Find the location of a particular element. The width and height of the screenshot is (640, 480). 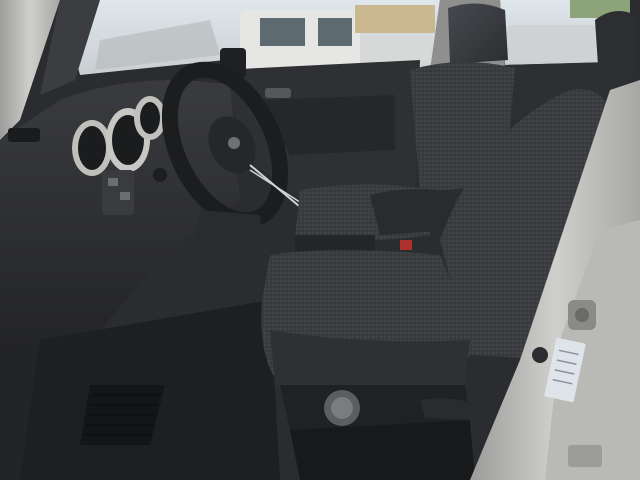

steering-column is located at coordinates (227, 242).